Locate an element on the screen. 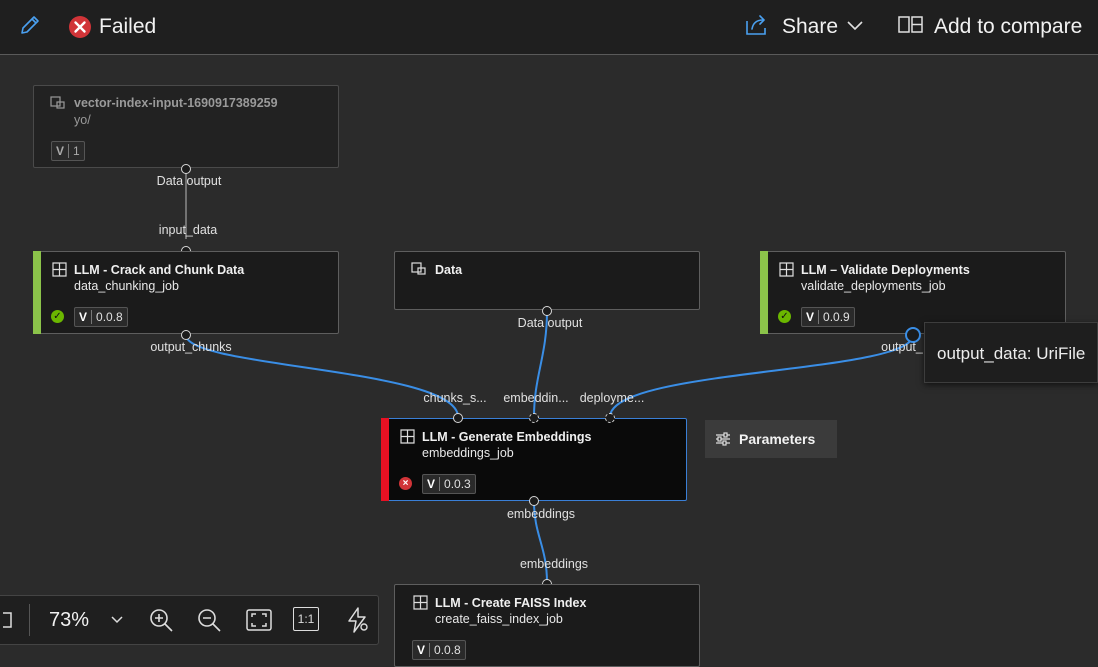 The width and height of the screenshot is (1098, 667). port-tooltip: output_data: UriFile is located at coordinates (1011, 352).